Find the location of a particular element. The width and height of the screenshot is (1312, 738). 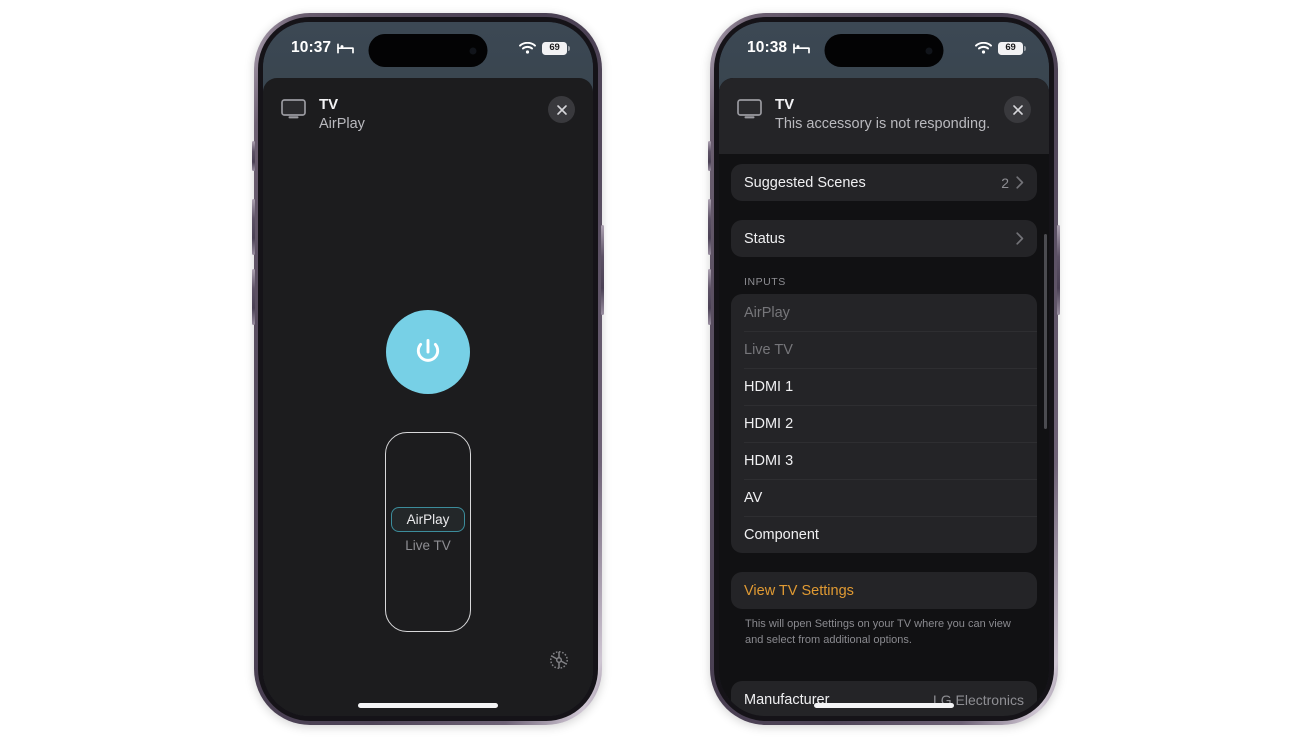

status-bar-left: 10:38 is located at coordinates (779, 48).